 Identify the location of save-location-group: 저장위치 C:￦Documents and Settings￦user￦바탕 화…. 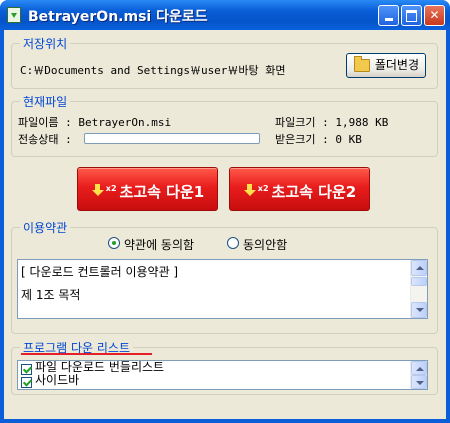
(224, 62).